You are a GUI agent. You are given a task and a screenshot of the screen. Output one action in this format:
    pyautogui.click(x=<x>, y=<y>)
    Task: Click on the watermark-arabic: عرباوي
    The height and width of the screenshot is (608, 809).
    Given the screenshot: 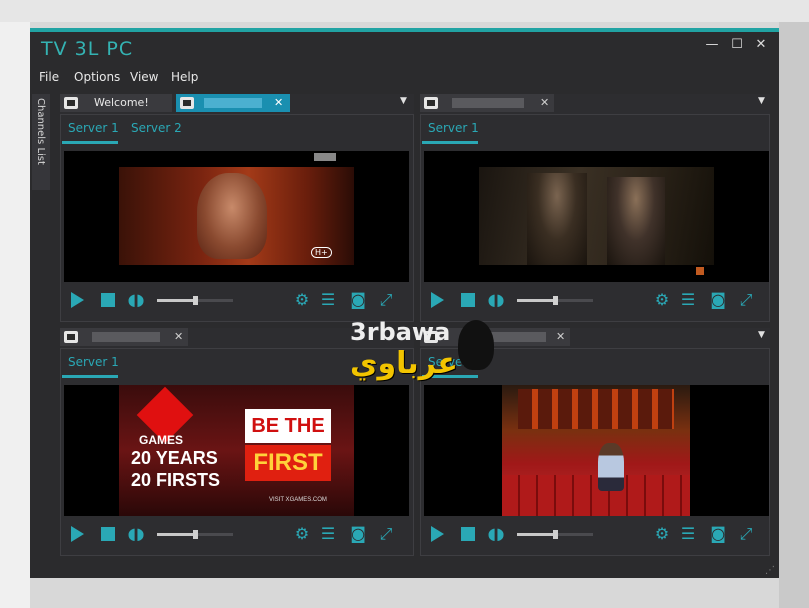 What is the action you would take?
    pyautogui.click(x=404, y=363)
    